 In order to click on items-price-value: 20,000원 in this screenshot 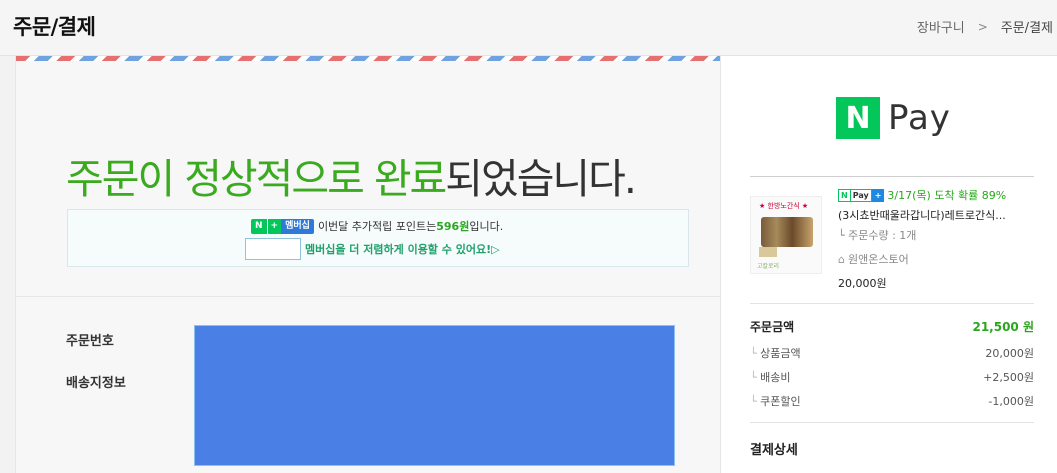, I will do `click(1009, 353)`.